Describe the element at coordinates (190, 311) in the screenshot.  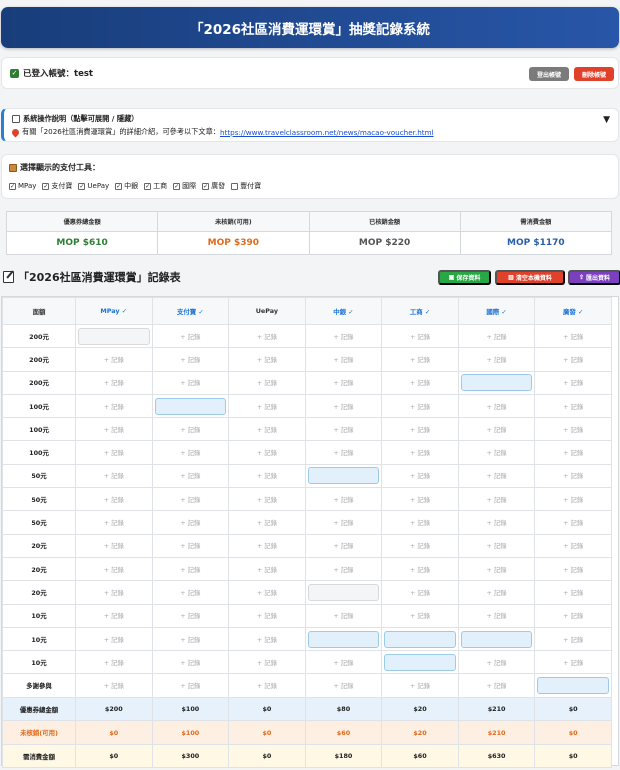
I see `column-header: 支付寶 ✓` at that location.